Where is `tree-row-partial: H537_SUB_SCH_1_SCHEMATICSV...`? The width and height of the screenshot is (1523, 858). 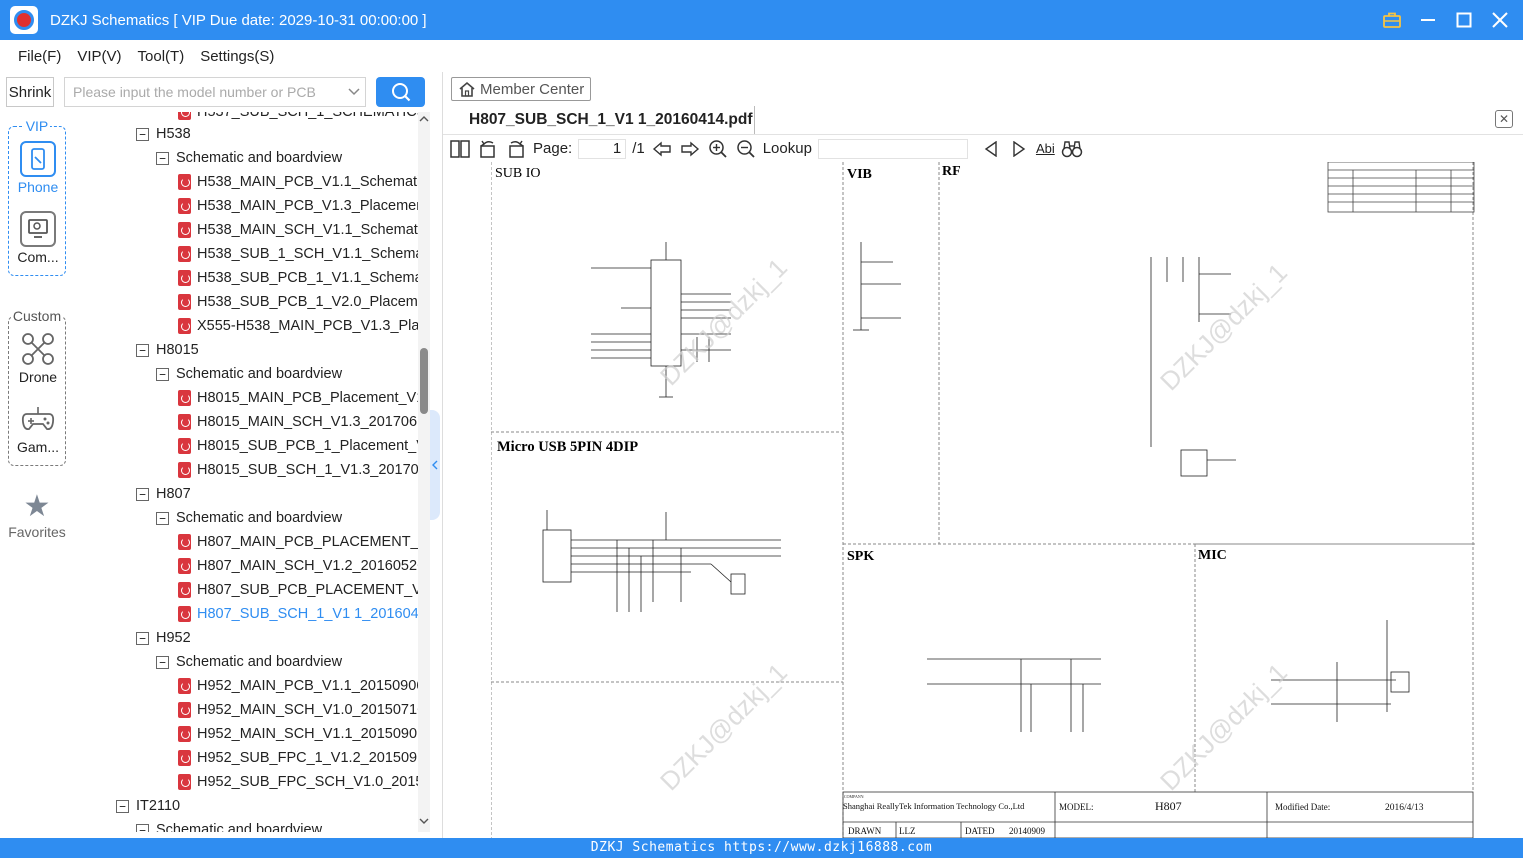 tree-row-partial: H537_SUB_SCH_1_SCHEMATICSV... is located at coordinates (298, 118).